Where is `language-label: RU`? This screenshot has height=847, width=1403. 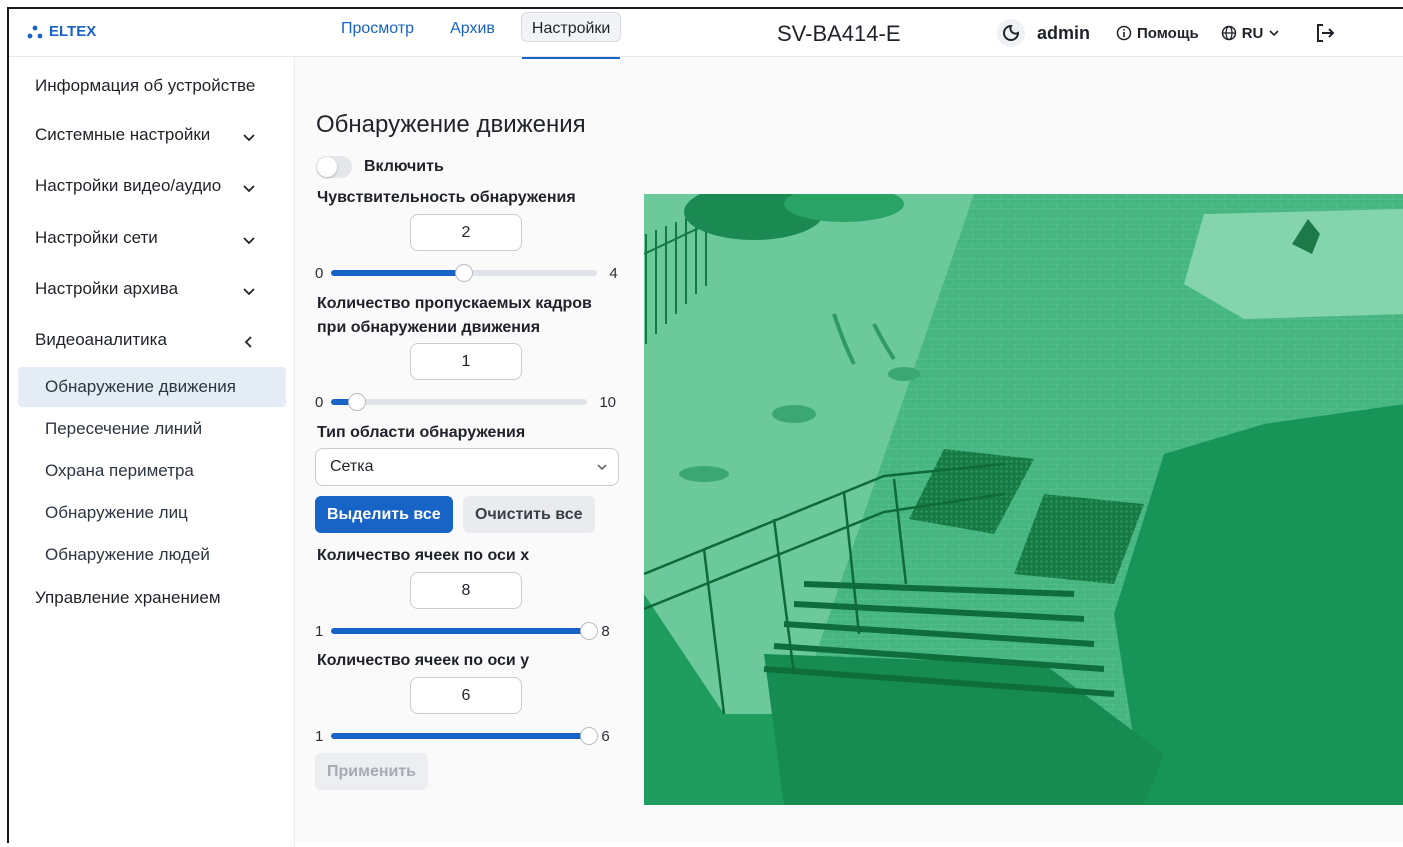 language-label: RU is located at coordinates (1252, 33).